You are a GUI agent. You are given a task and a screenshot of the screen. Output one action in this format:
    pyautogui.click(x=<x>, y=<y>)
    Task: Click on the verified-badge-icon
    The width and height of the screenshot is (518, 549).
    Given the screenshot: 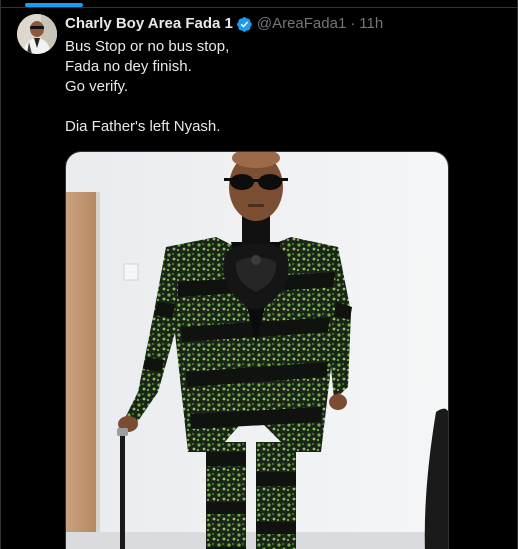 What is the action you would take?
    pyautogui.click(x=244, y=24)
    